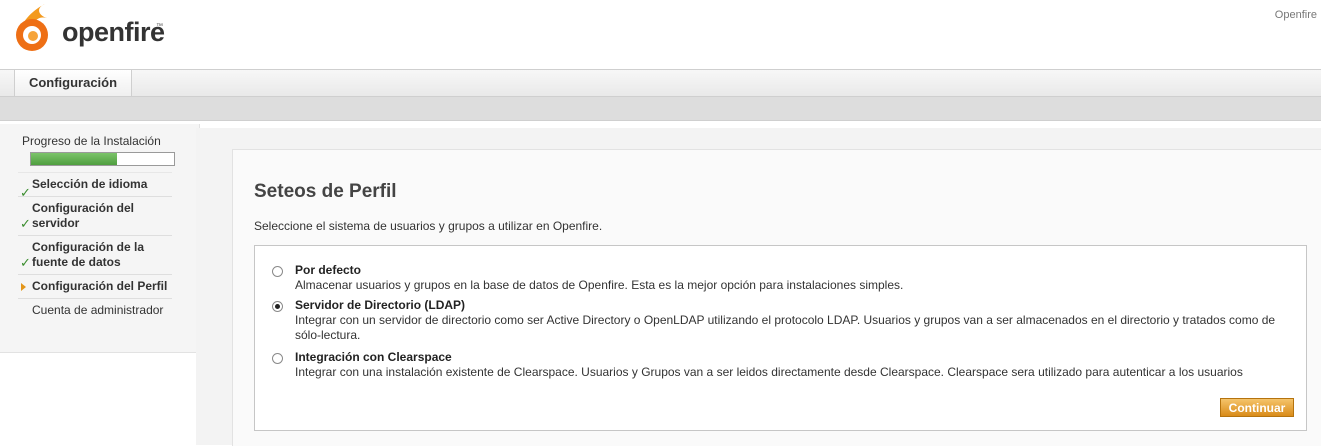 This screenshot has height=446, width=1321. What do you see at coordinates (380, 305) in the screenshot?
I see `option-title: Servidor de Directorio (LDAP)` at bounding box center [380, 305].